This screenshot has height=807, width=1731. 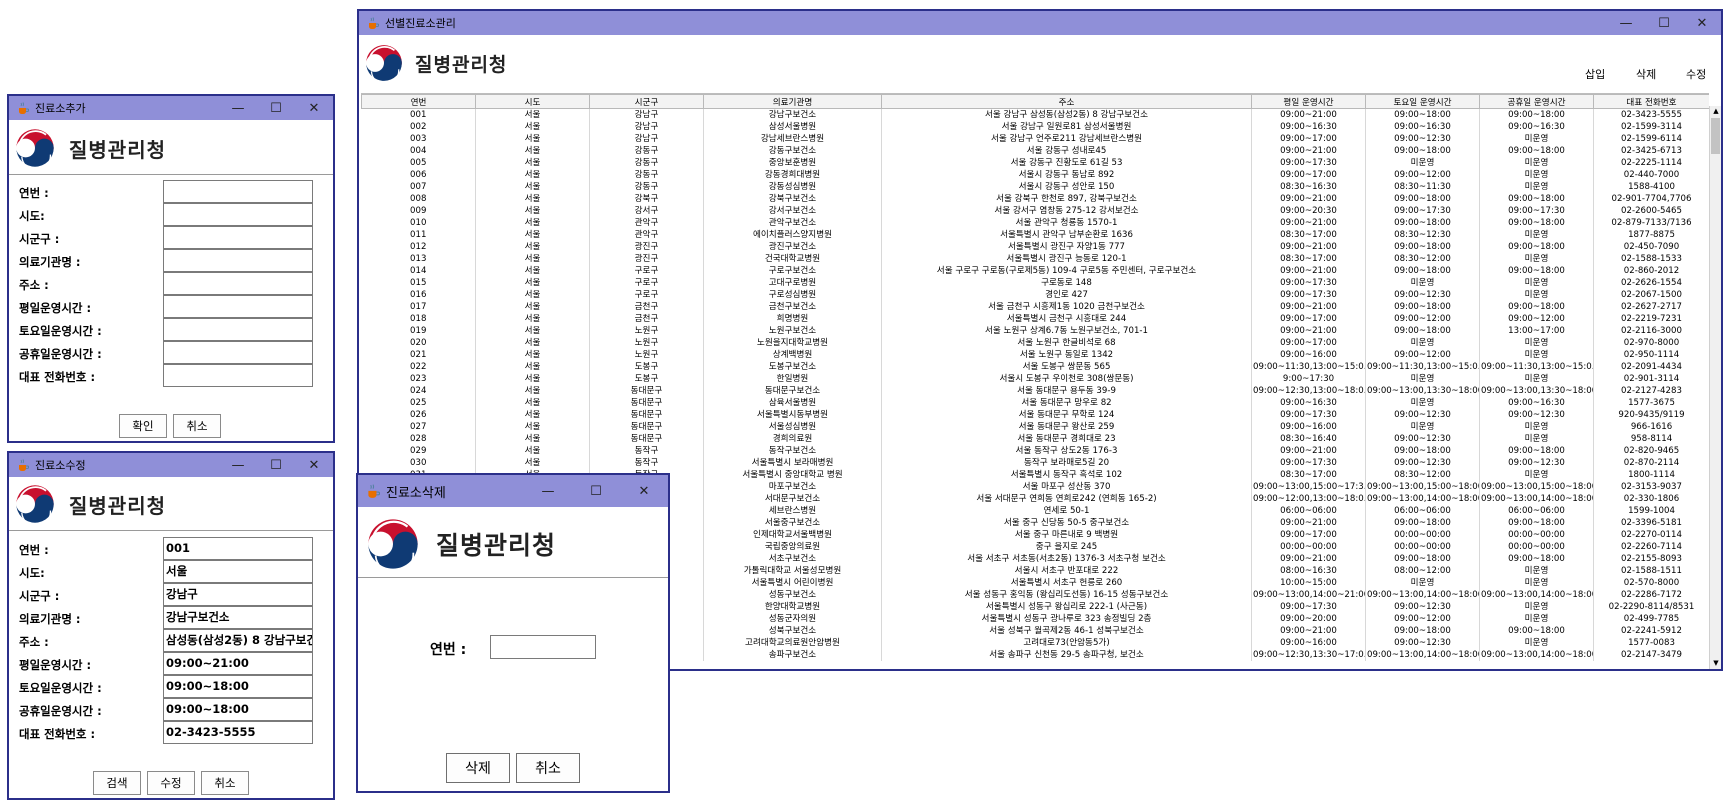 What do you see at coordinates (171, 783) in the screenshot?
I see `edit-confirm-button: 수정` at bounding box center [171, 783].